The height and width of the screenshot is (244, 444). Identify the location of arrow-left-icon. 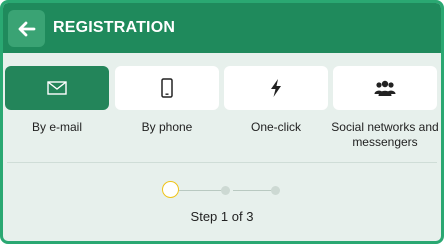
(26, 28).